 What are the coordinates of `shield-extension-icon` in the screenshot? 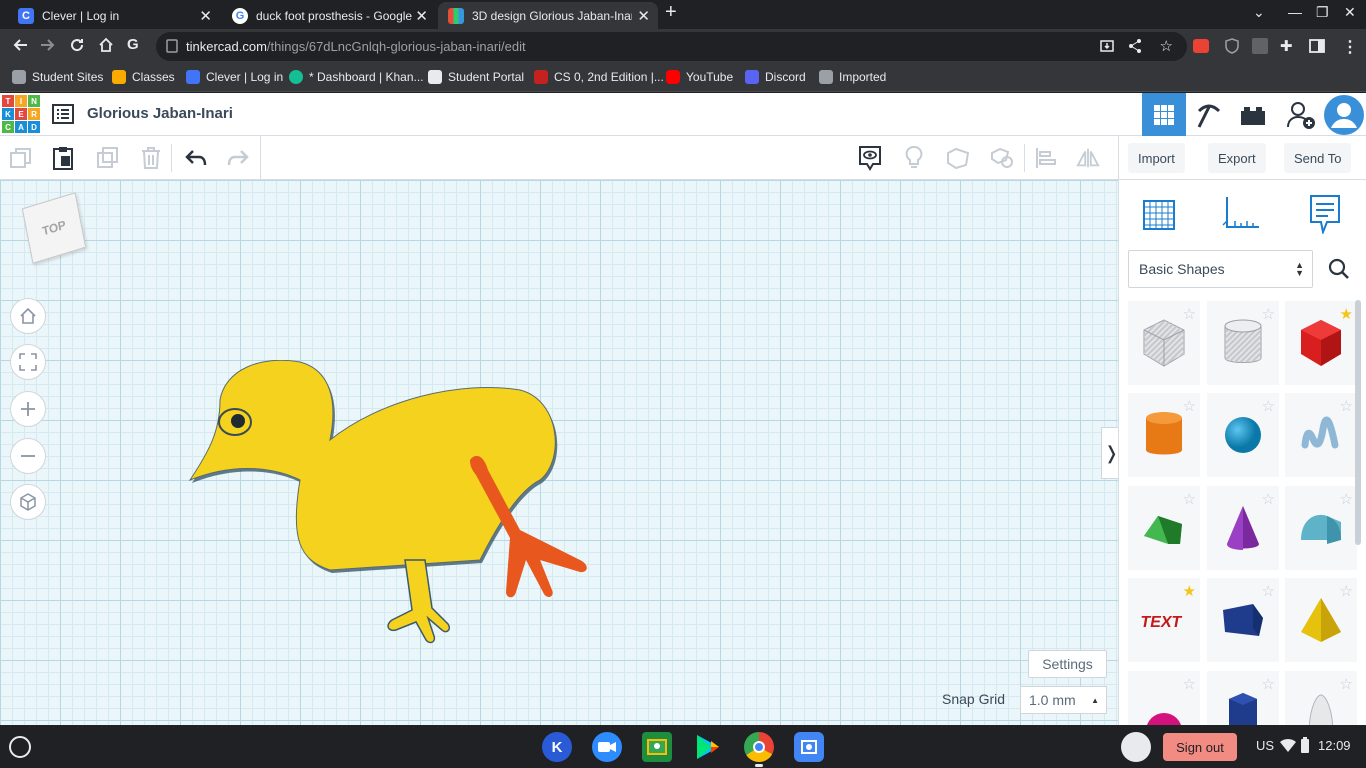 It's located at (1232, 48).